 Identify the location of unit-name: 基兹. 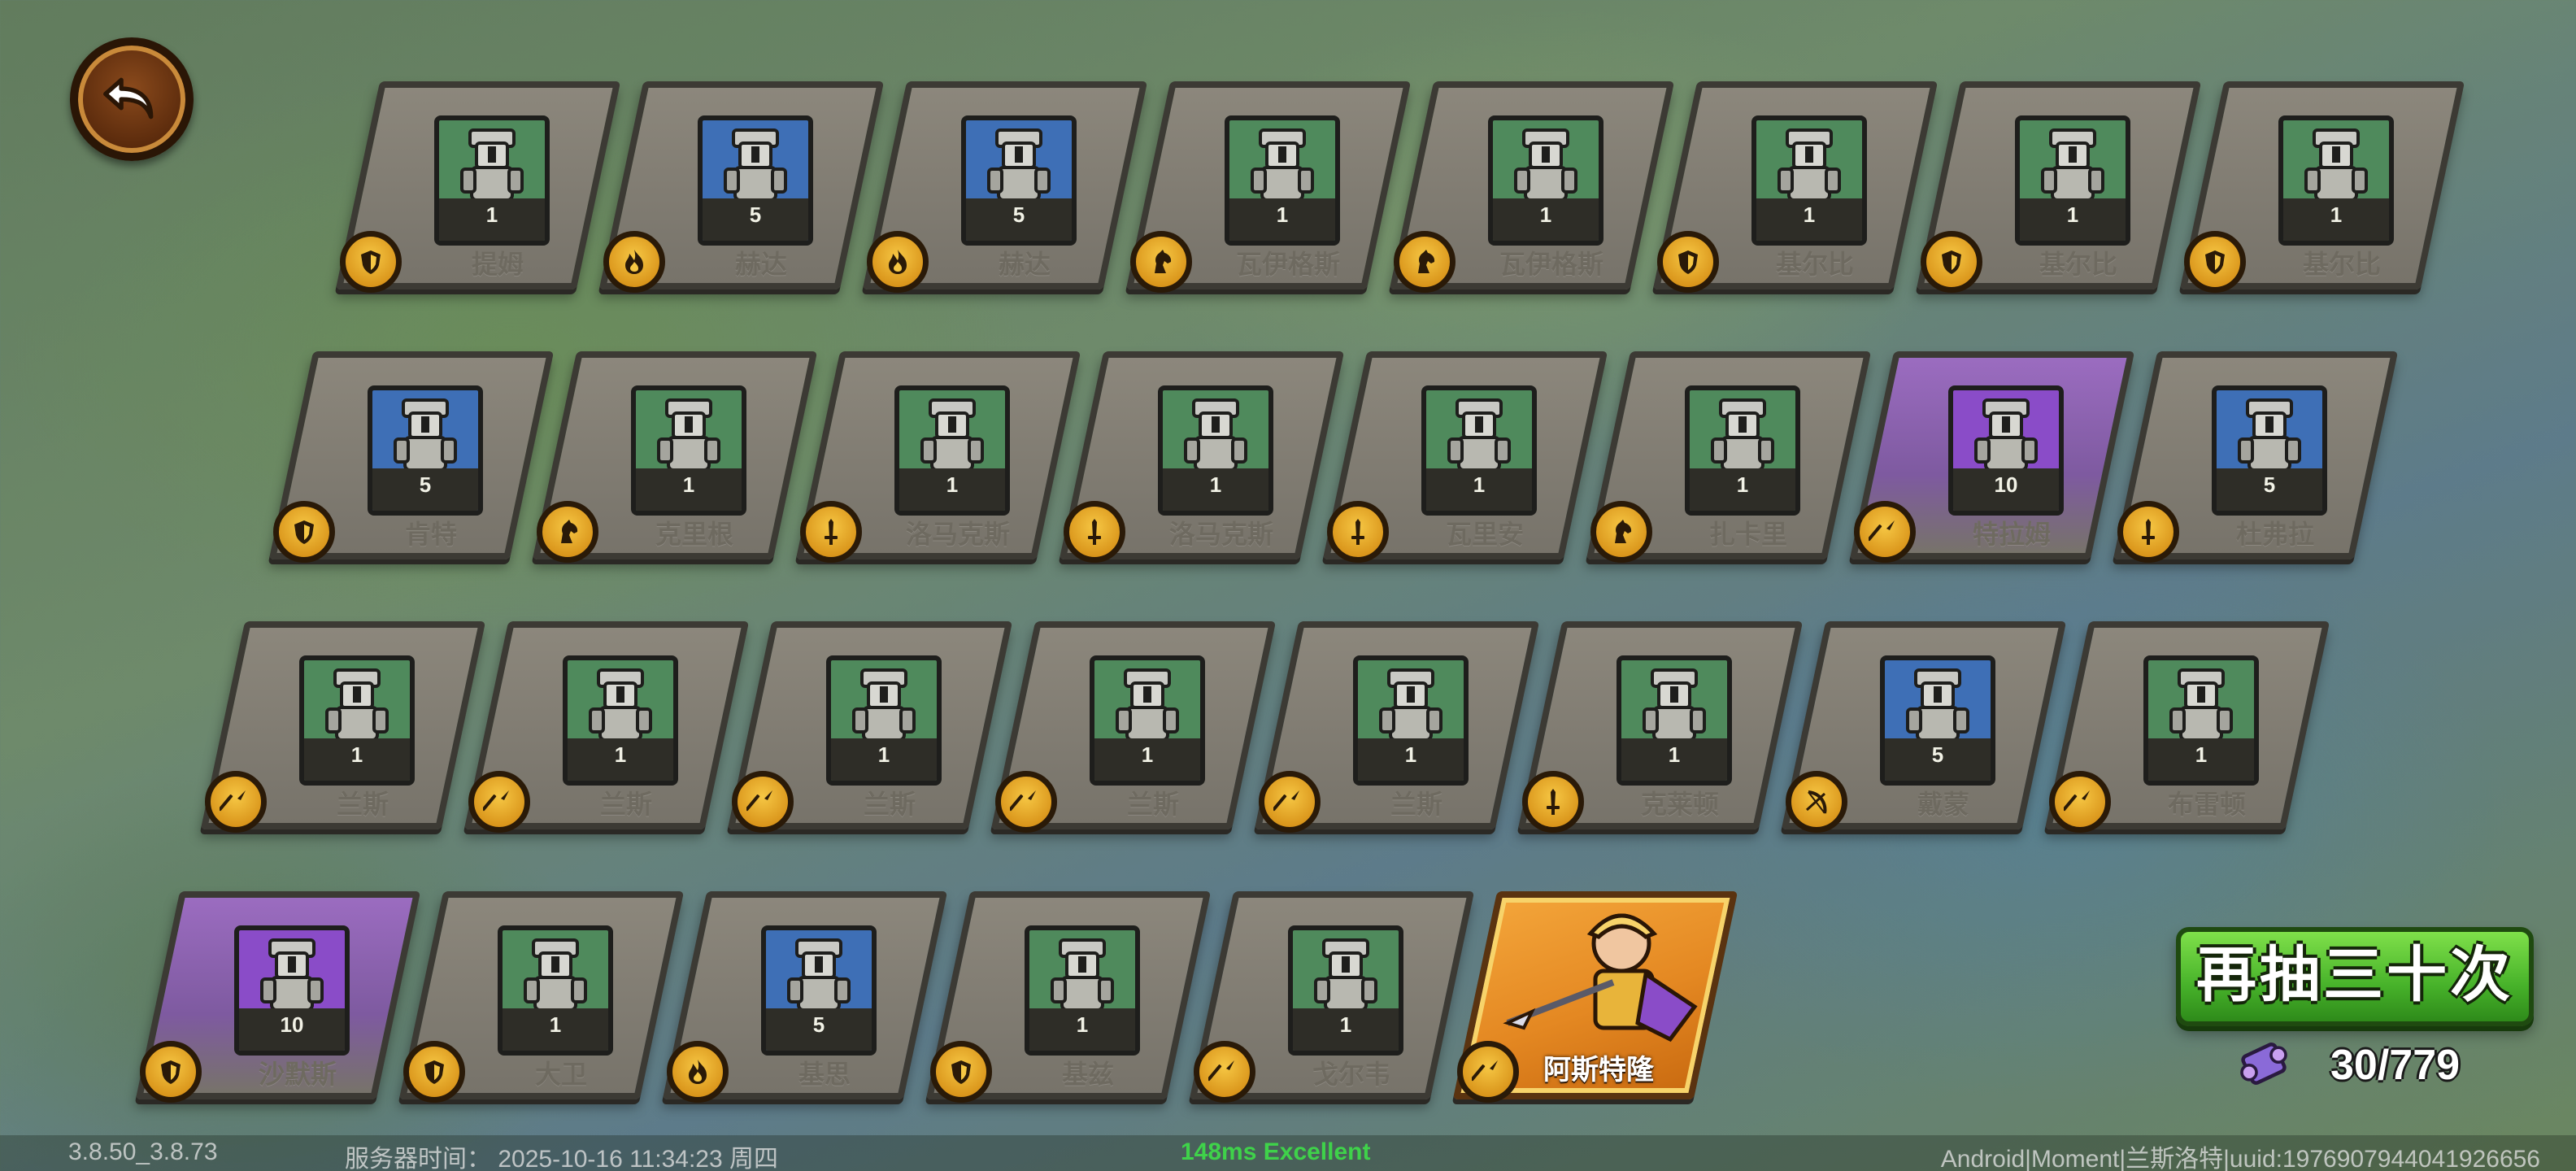
(1088, 1074).